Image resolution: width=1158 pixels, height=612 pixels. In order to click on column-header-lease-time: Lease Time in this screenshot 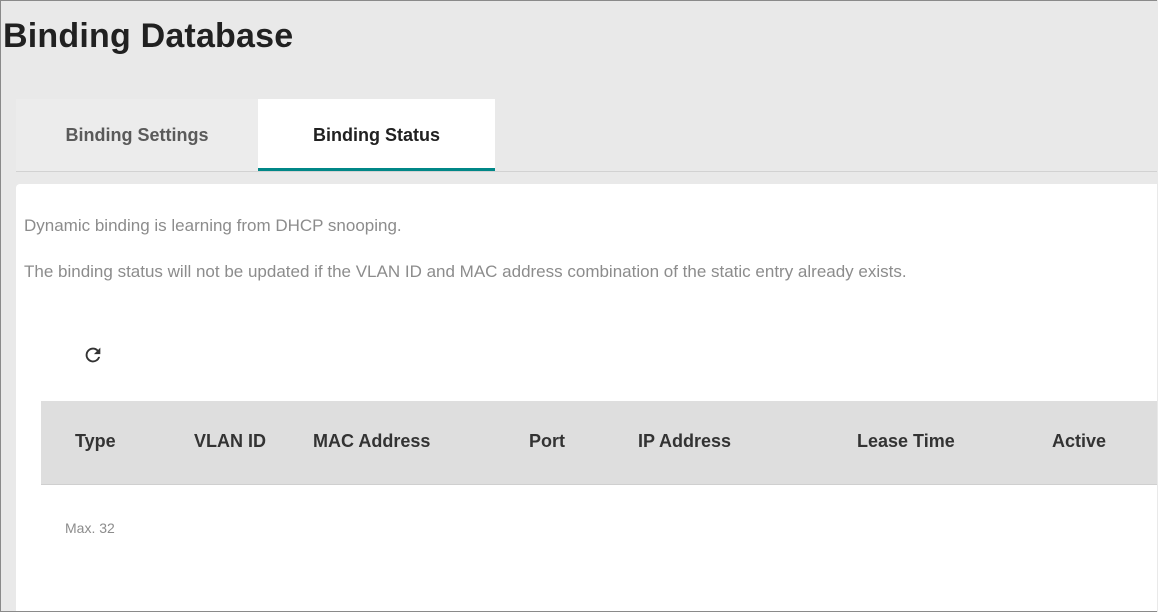, I will do `click(906, 441)`.